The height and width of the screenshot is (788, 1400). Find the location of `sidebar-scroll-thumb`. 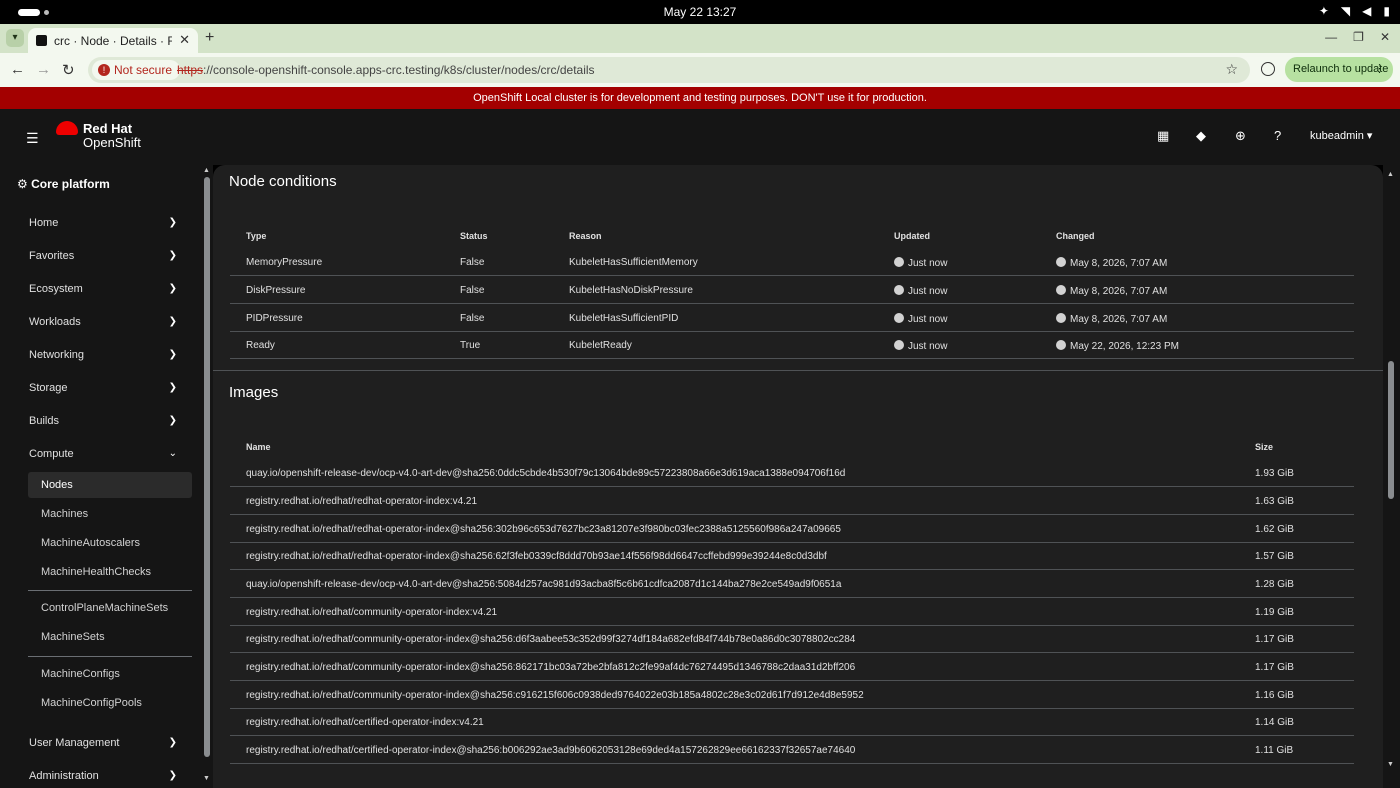

sidebar-scroll-thumb is located at coordinates (207, 467).